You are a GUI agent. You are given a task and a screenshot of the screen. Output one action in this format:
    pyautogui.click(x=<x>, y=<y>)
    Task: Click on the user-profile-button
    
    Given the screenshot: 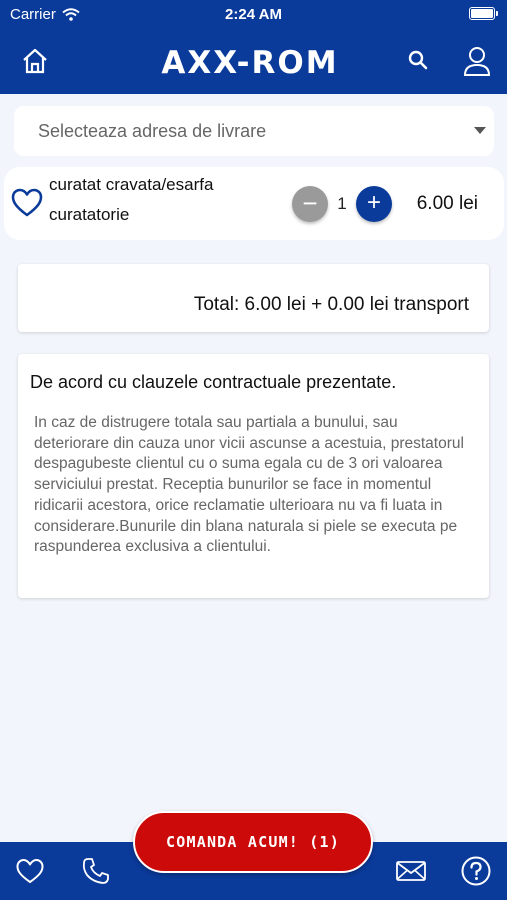 What is the action you would take?
    pyautogui.click(x=477, y=61)
    